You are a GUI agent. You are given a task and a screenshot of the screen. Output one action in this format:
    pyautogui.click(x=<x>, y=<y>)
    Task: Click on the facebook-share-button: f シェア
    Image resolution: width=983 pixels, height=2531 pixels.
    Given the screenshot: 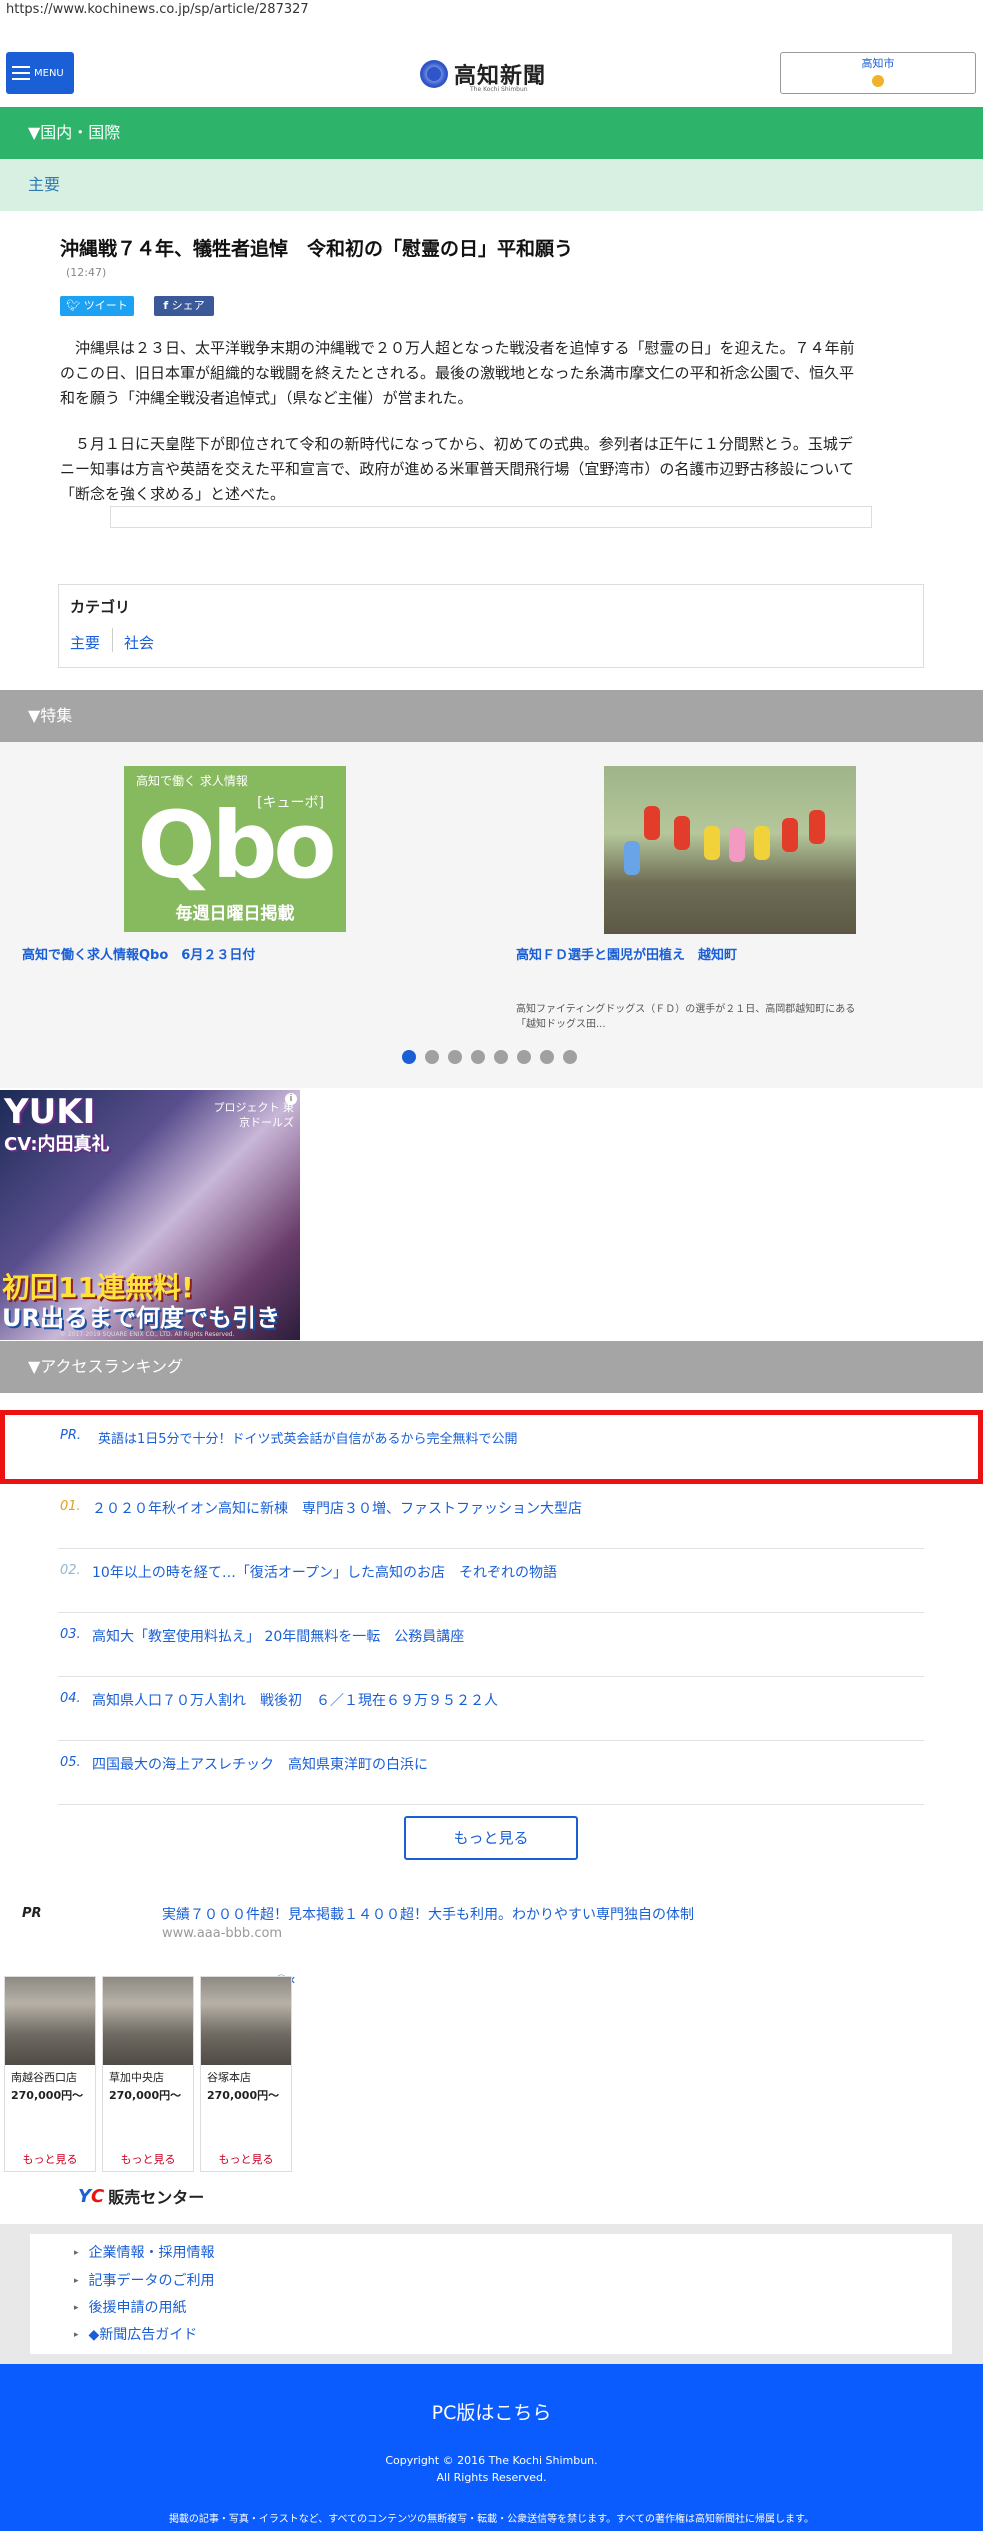 What is the action you would take?
    pyautogui.click(x=184, y=306)
    